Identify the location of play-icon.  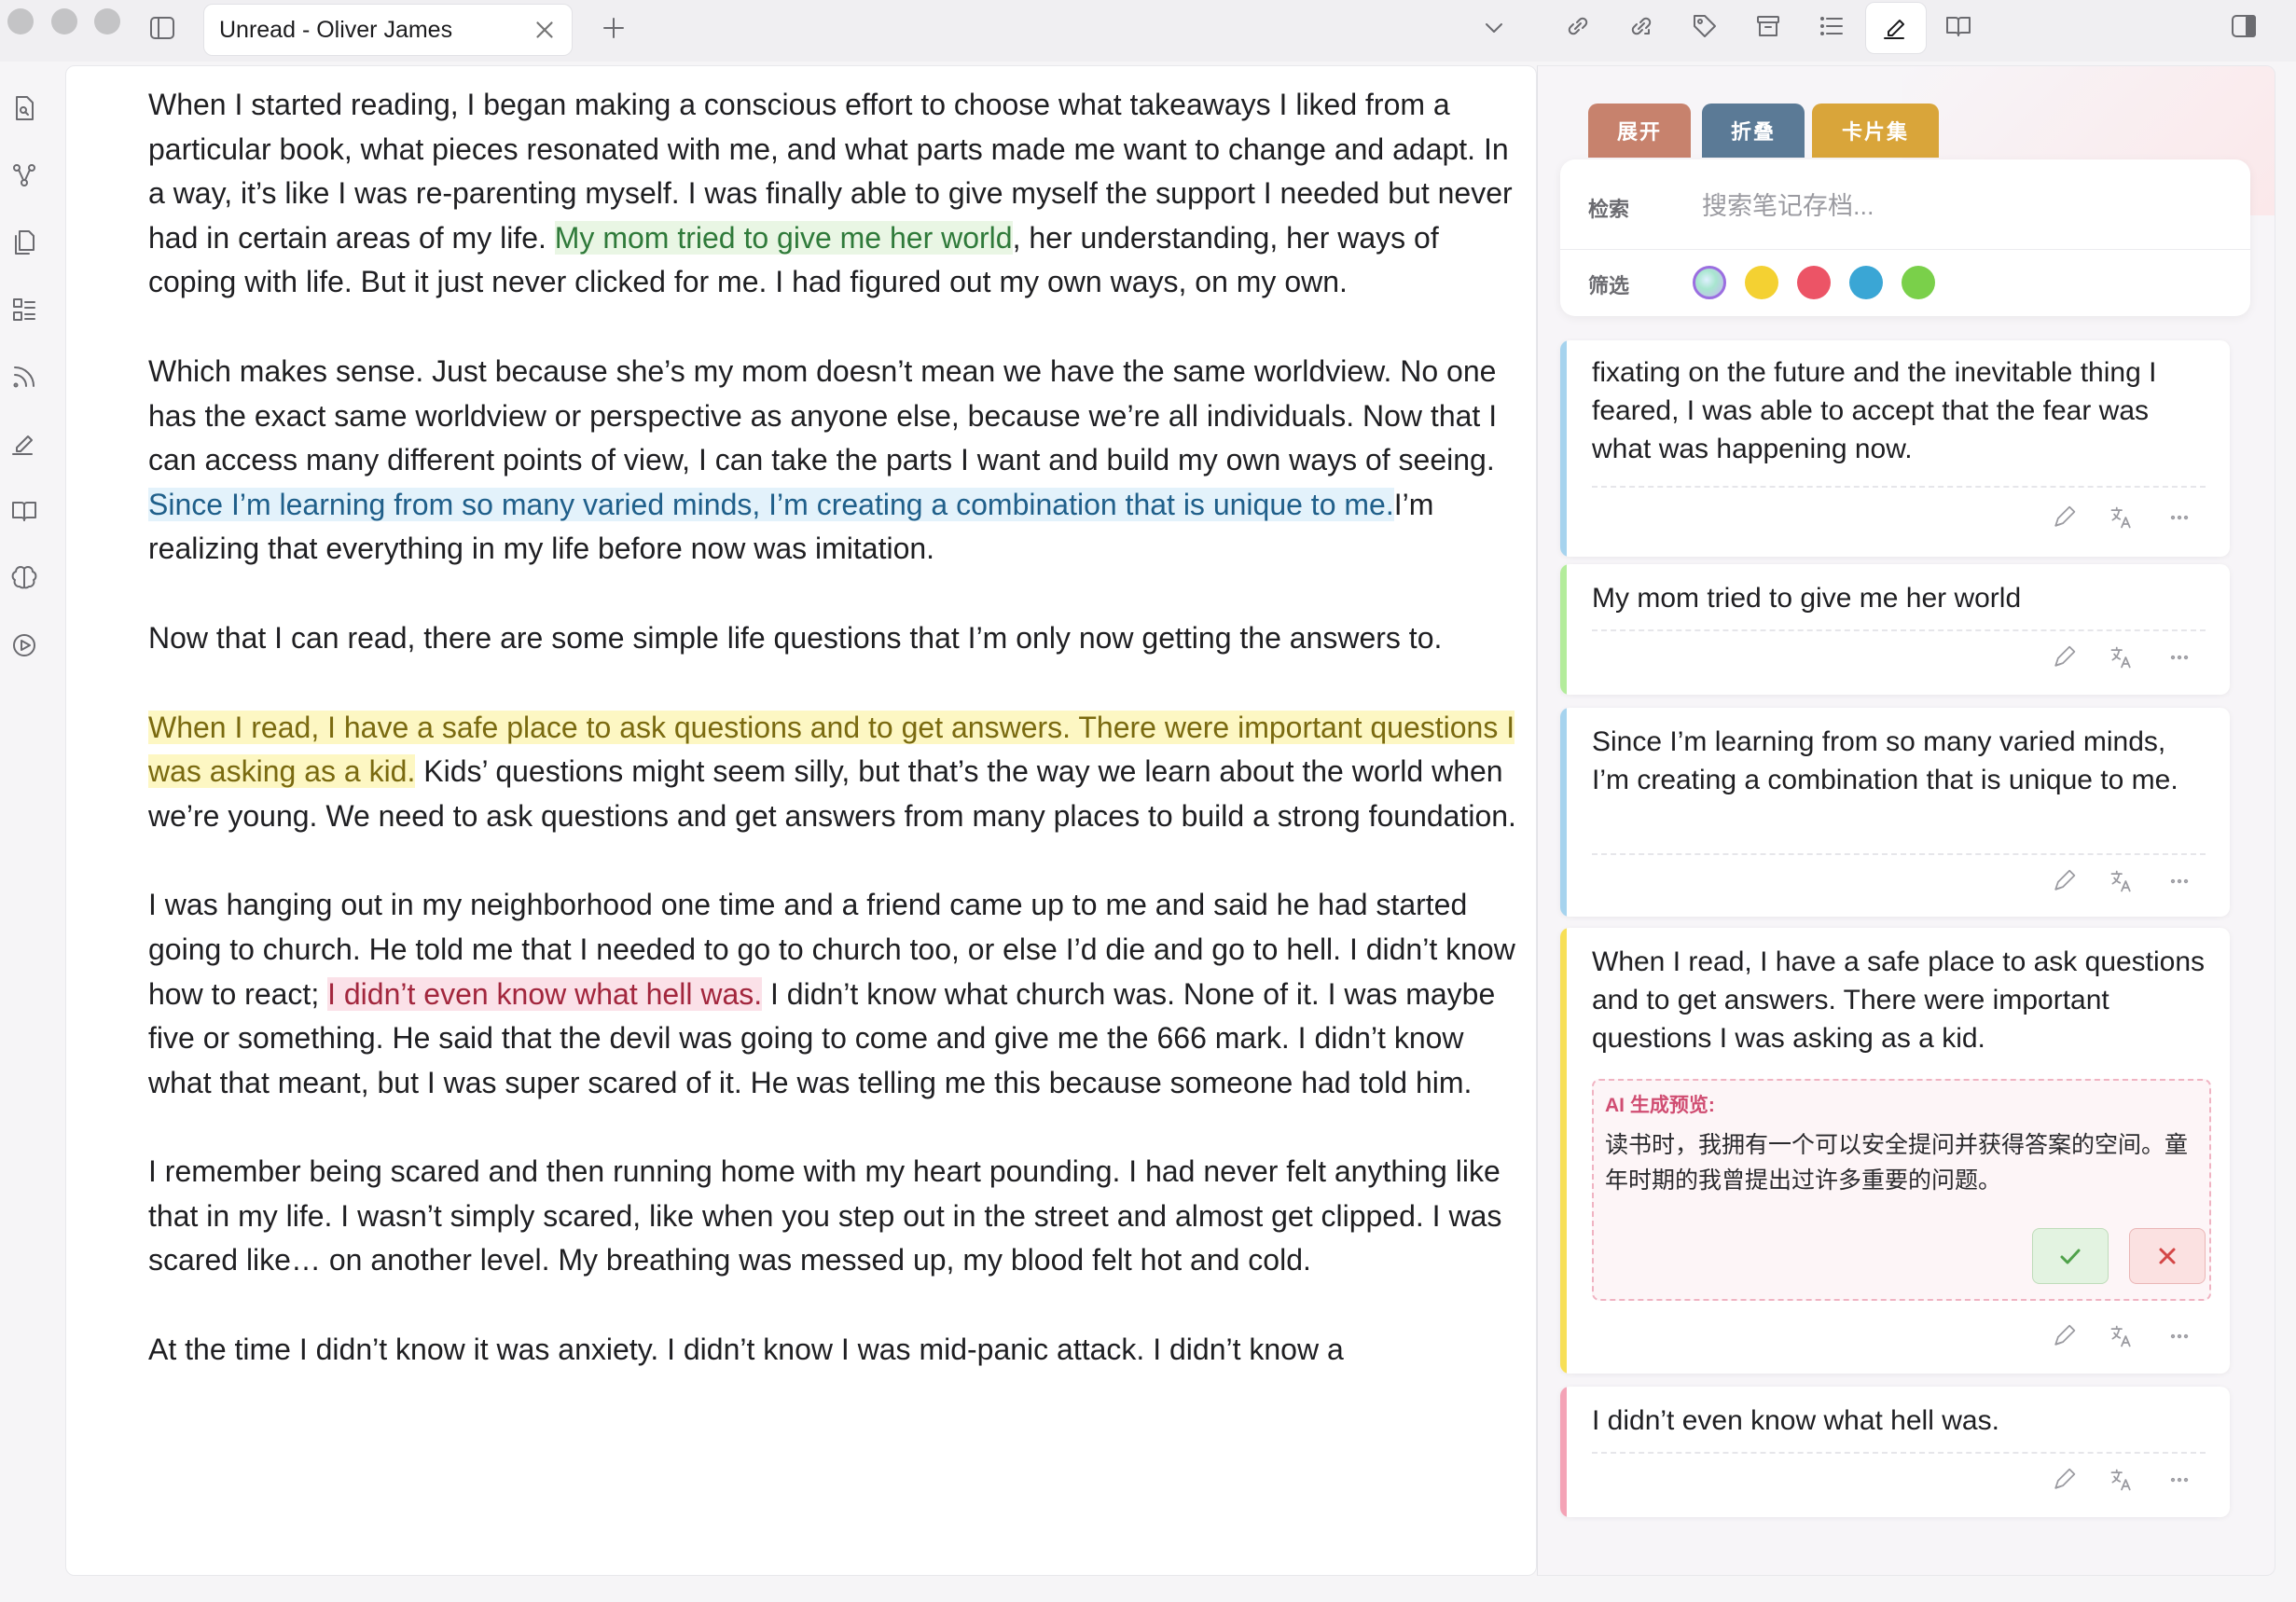
(24, 645).